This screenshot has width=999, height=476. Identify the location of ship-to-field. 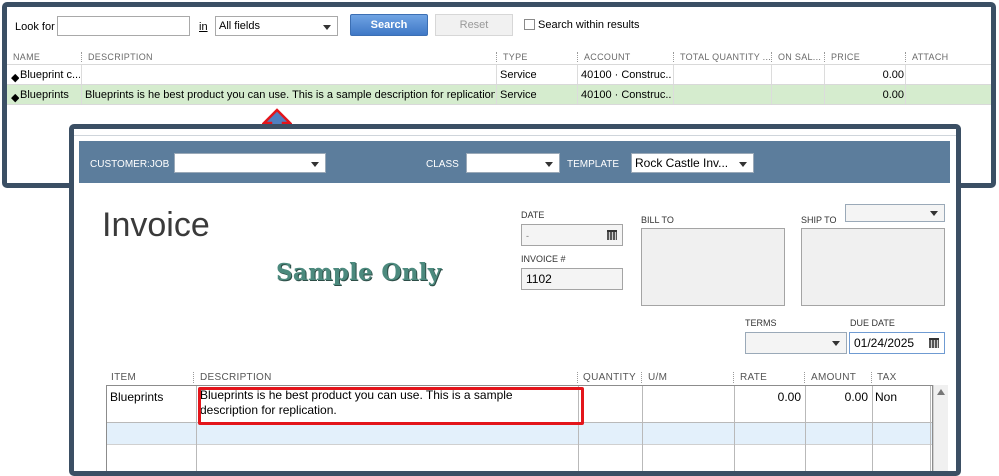
(873, 267).